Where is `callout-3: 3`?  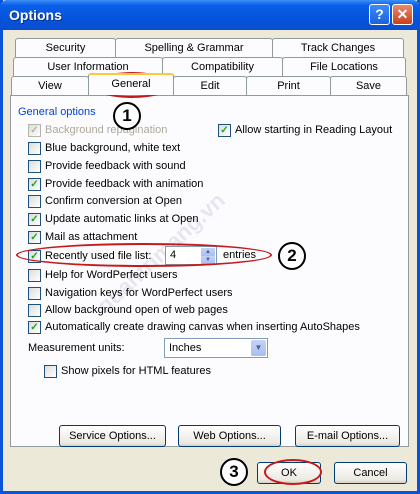 callout-3: 3 is located at coordinates (234, 472).